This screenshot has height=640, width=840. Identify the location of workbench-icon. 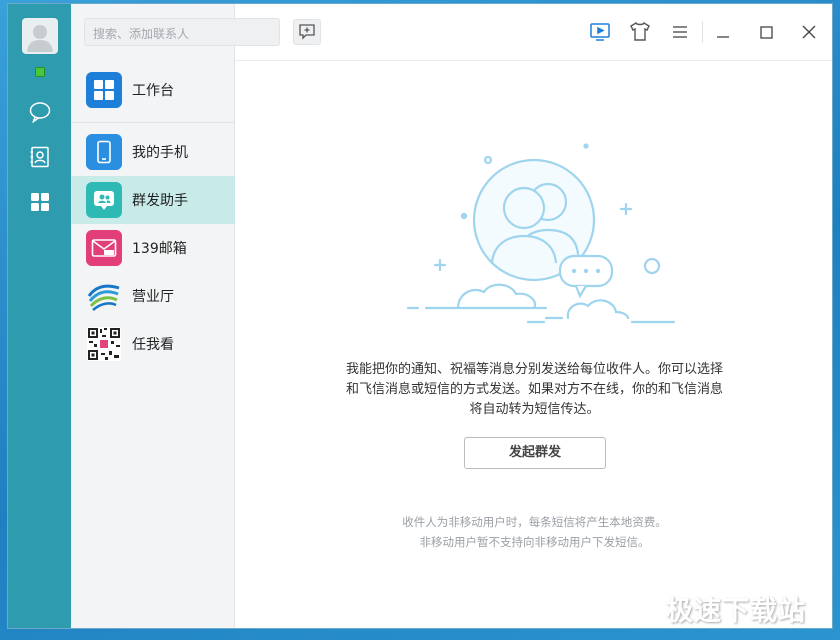
(104, 90).